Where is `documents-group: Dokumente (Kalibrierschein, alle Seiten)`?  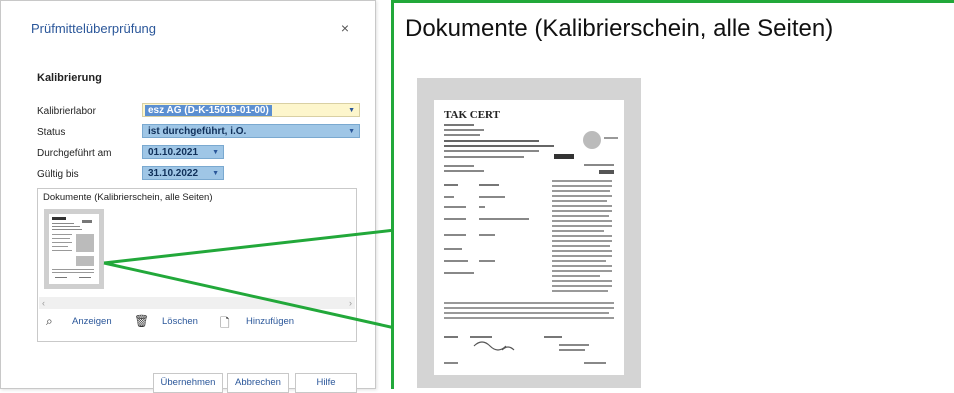
documents-group: Dokumente (Kalibrierschein, alle Seiten) is located at coordinates (197, 265).